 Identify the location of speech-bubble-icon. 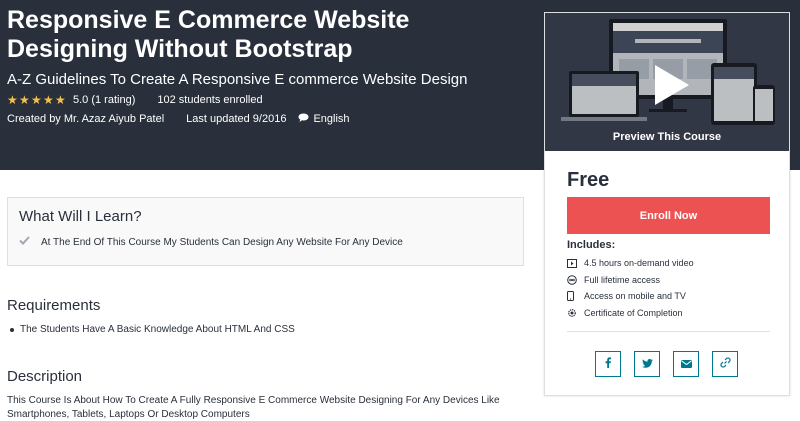
(303, 119).